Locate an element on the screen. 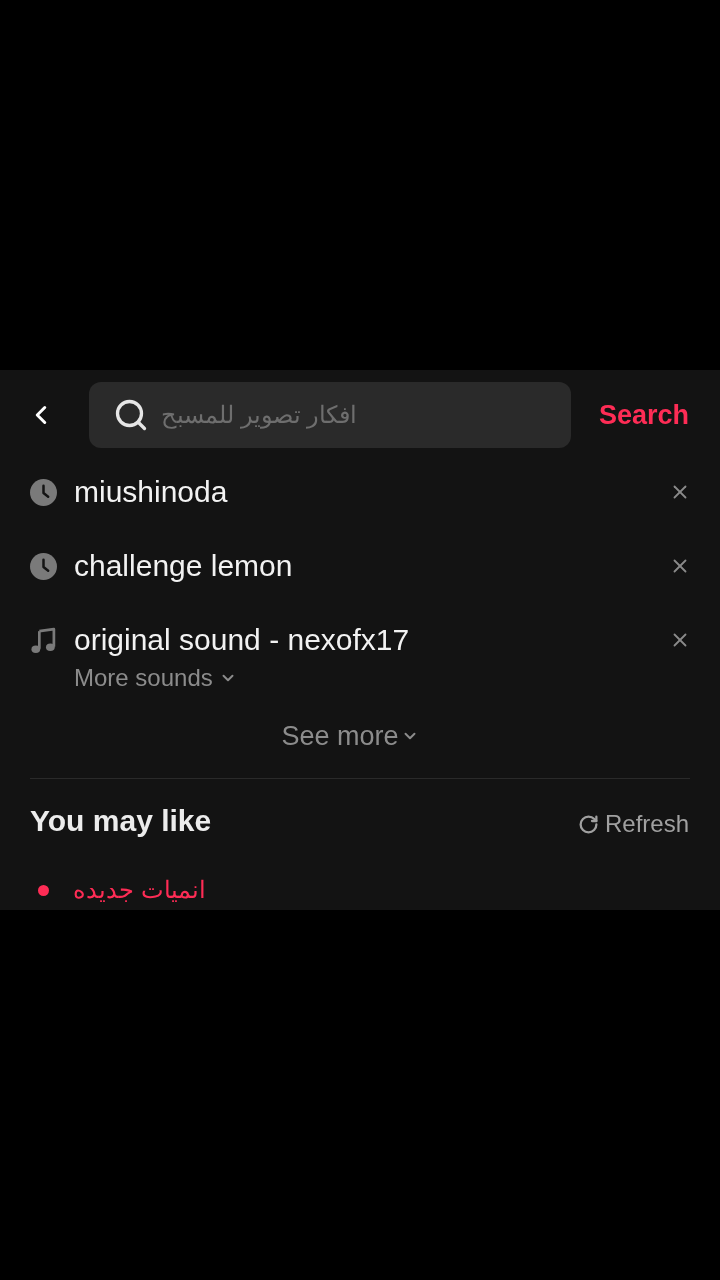  history-item: challenge lemon is located at coordinates (183, 566).